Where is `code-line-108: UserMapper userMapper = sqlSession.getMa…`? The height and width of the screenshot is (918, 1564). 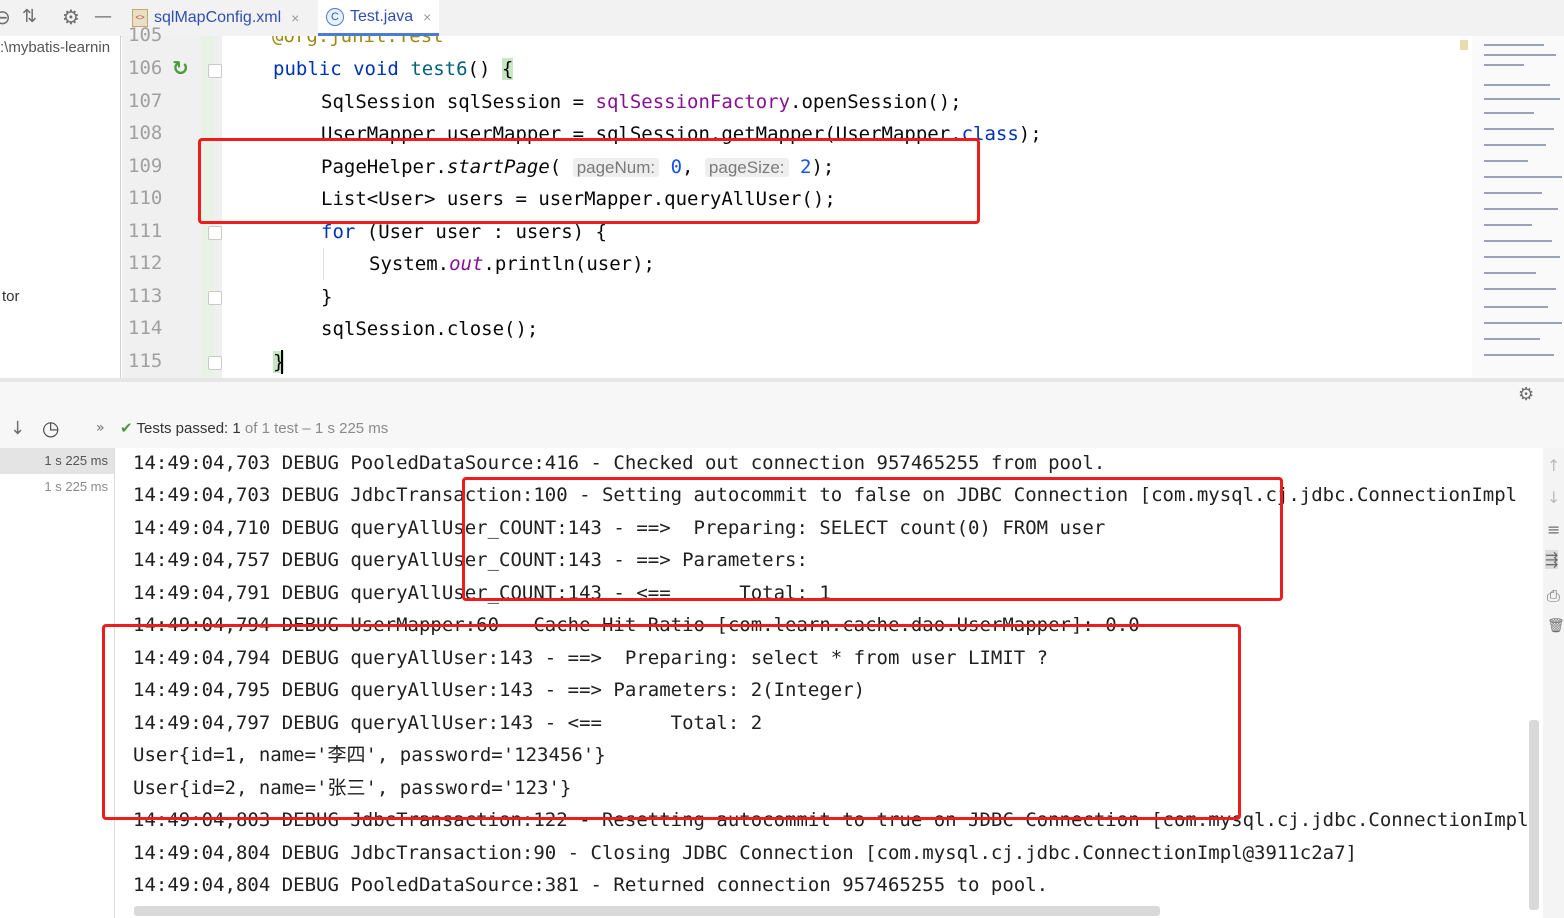
code-line-108: UserMapper userMapper = sqlSession.getMa… is located at coordinates (681, 134).